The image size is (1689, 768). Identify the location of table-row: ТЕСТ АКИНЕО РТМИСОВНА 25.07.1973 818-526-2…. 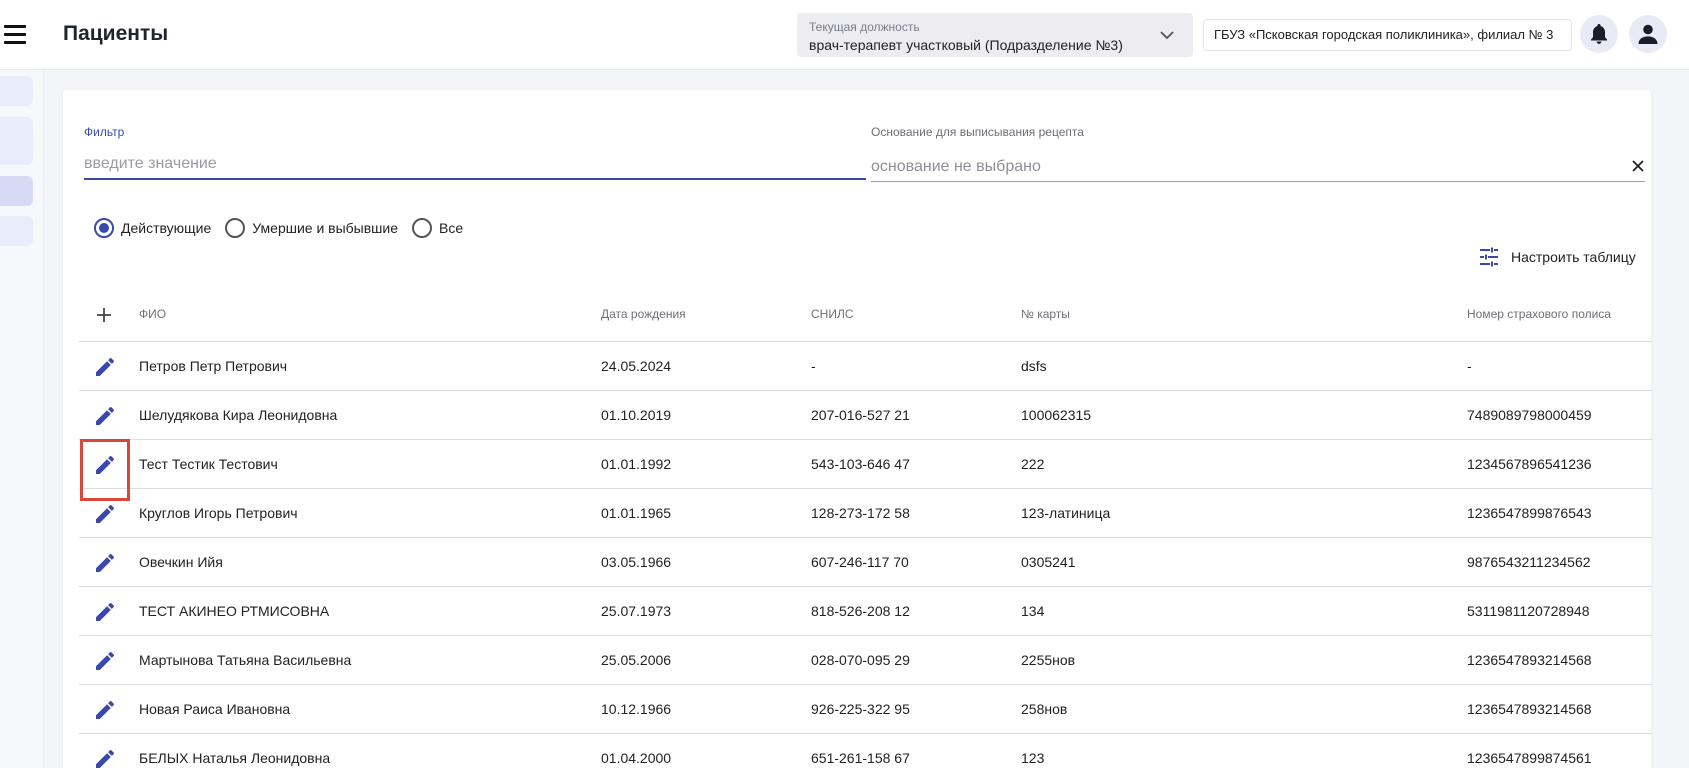
(865, 611).